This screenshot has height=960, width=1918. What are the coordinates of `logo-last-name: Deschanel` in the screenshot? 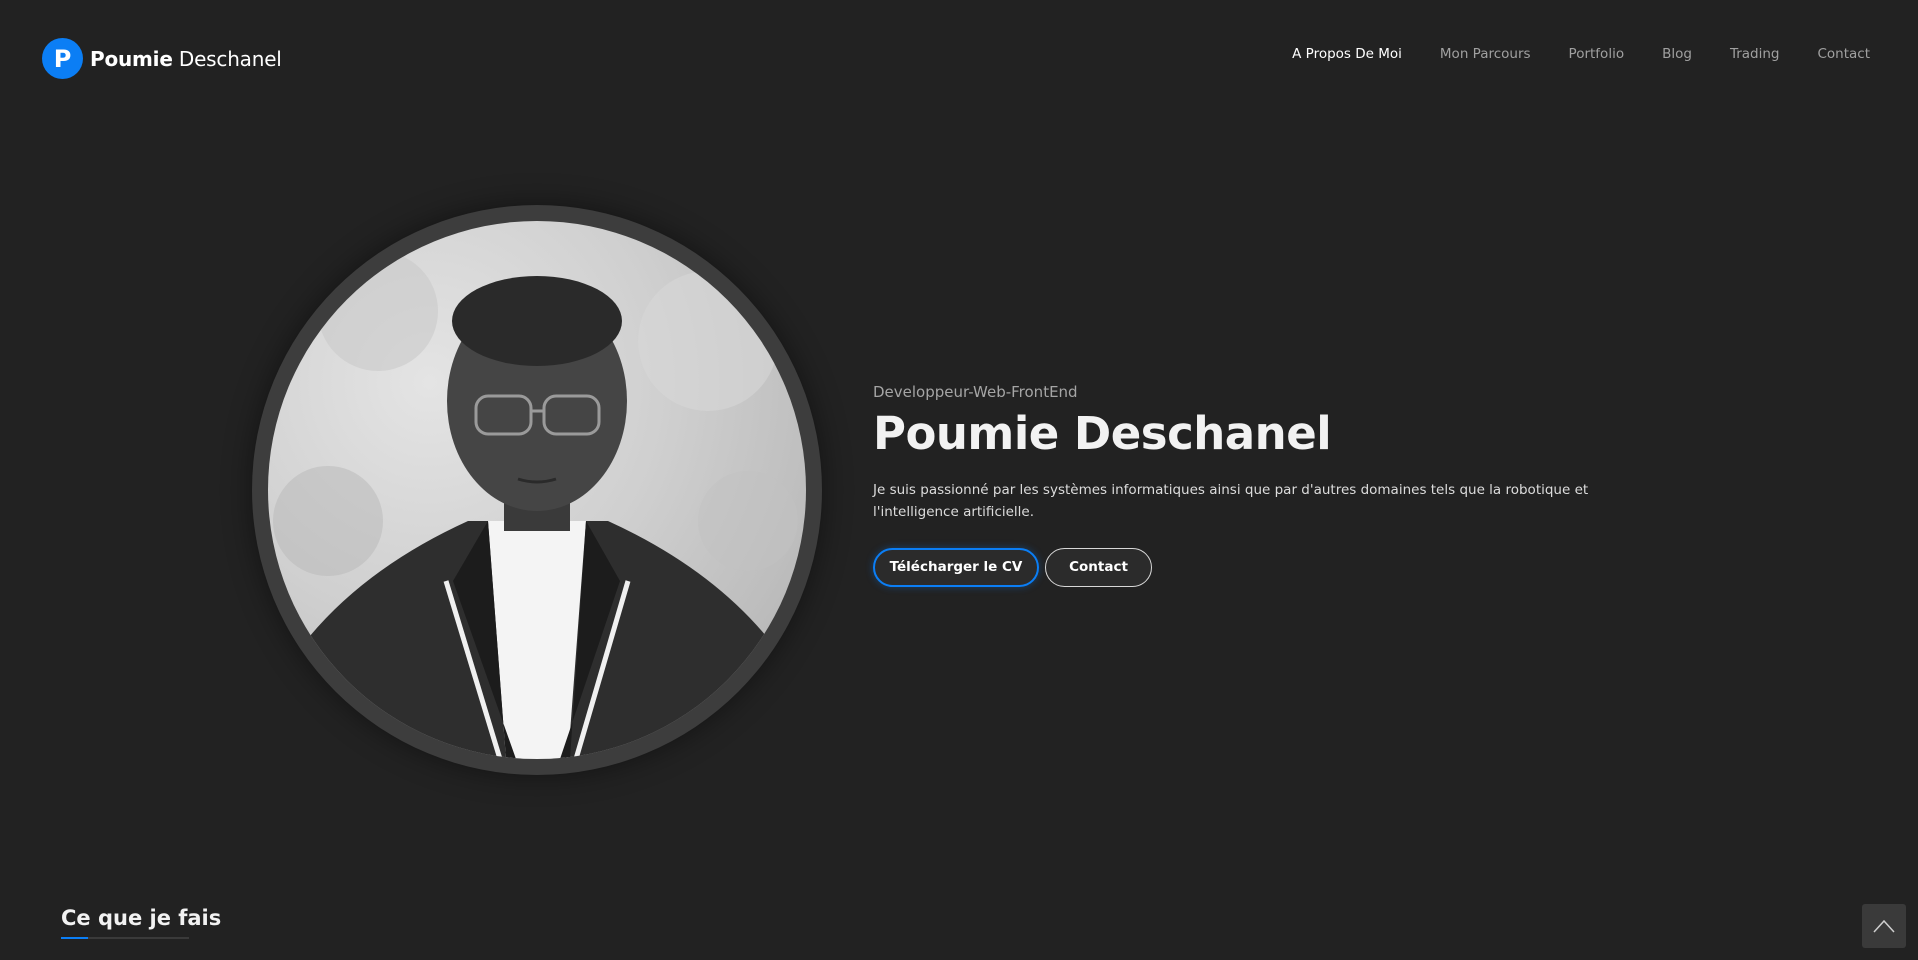 It's located at (230, 58).